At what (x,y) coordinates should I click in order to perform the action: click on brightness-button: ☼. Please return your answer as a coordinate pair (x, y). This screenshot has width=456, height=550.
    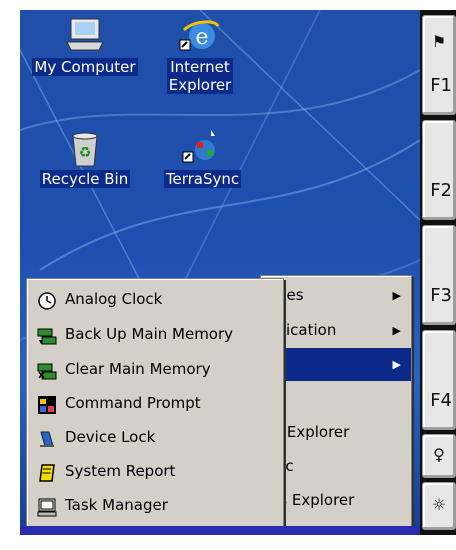
    Looking at the image, I should click on (439, 506).